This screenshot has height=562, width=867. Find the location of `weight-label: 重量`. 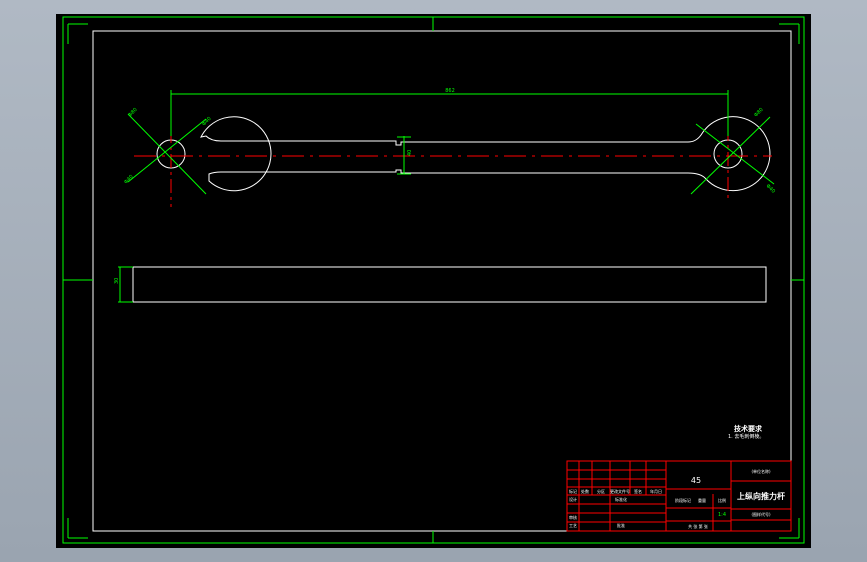

weight-label: 重量 is located at coordinates (702, 500).